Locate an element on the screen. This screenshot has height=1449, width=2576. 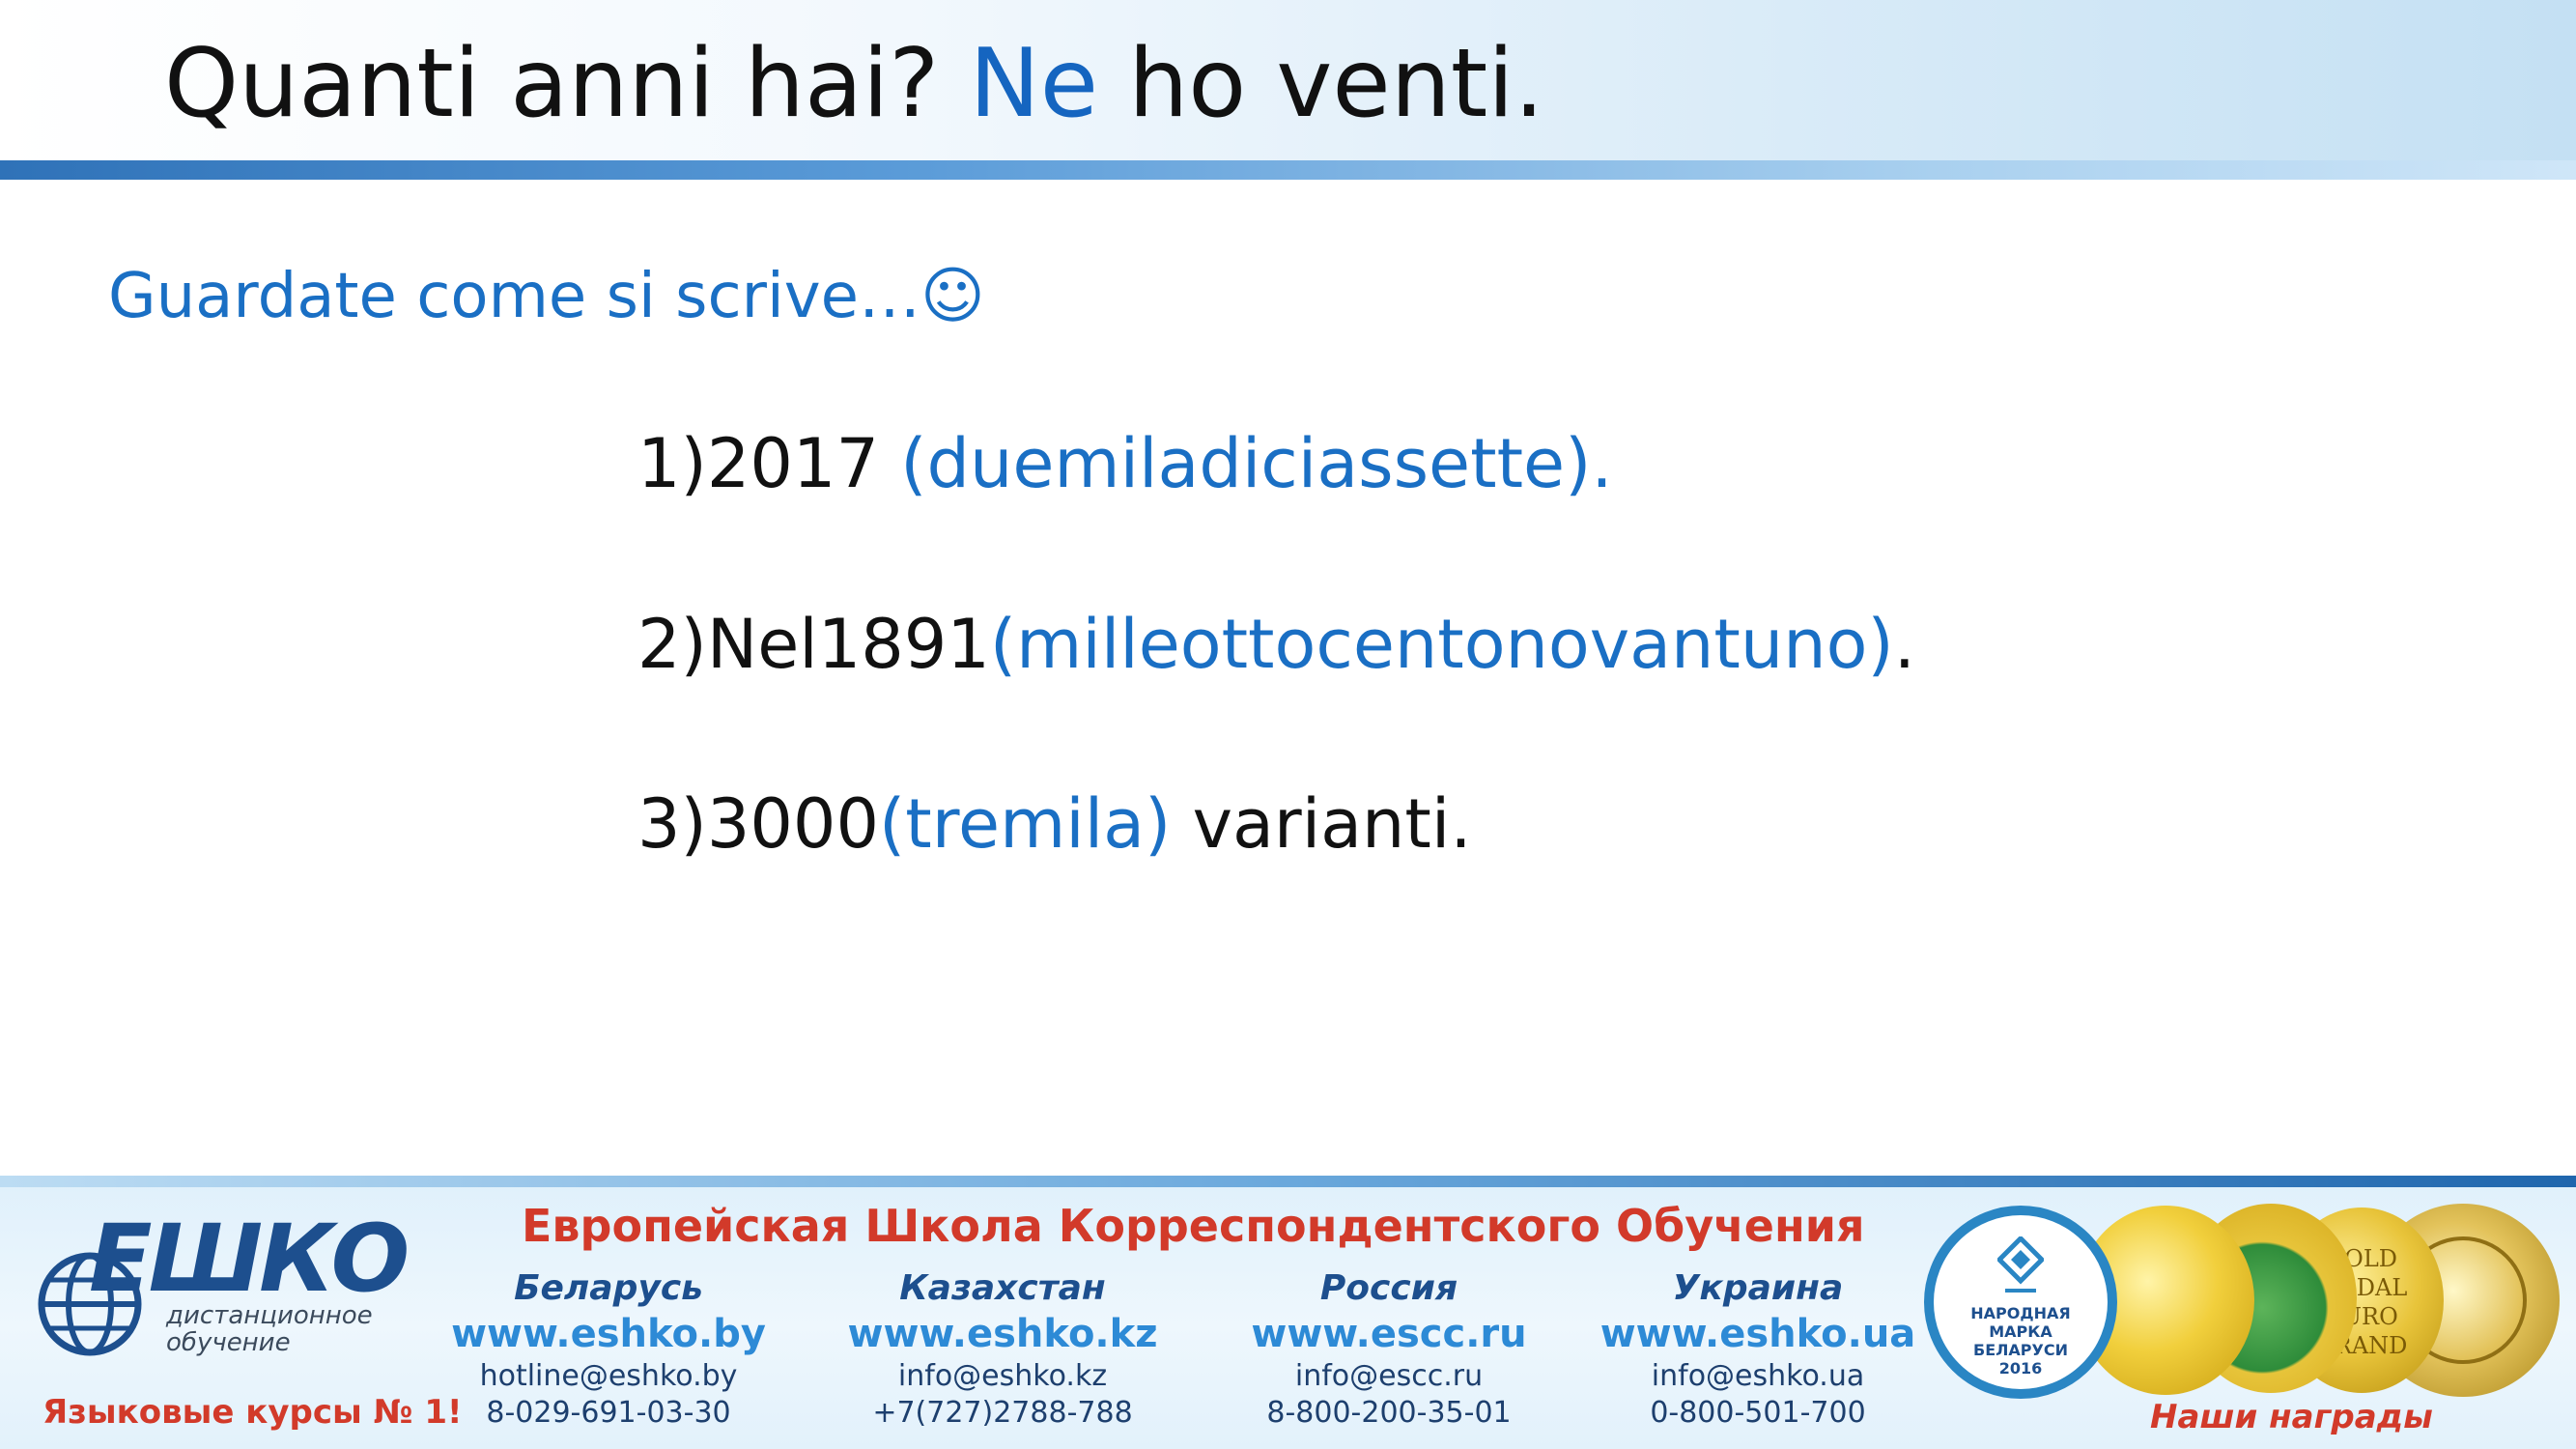
slide-header: Quanti anni hai? Ne ho venti. is located at coordinates (1288, 80).